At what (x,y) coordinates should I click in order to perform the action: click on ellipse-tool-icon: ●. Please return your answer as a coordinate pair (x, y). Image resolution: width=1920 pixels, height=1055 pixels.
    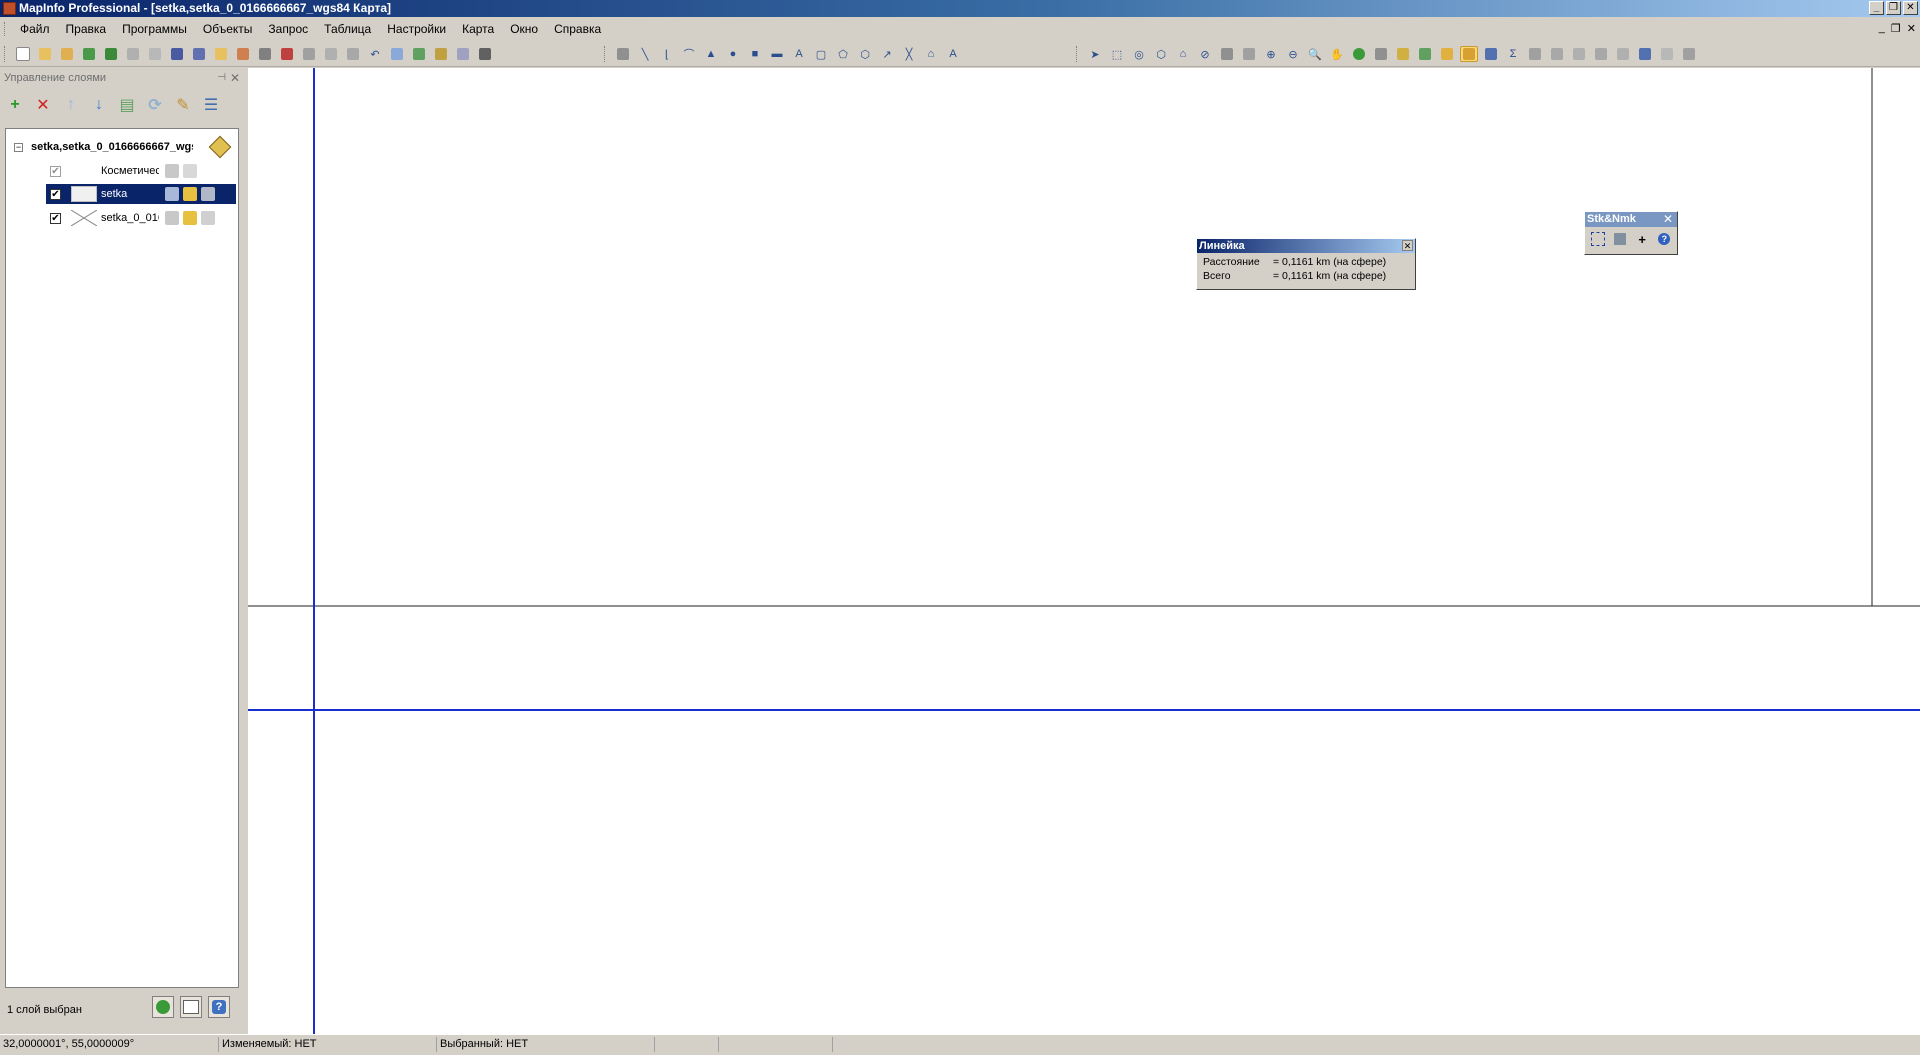
    Looking at the image, I should click on (733, 54).